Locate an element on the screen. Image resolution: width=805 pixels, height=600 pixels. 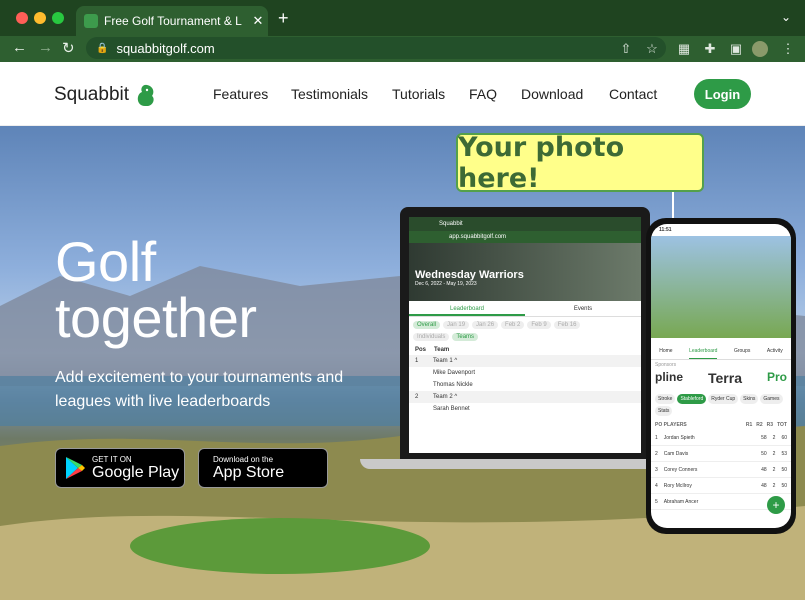
lock-icon: 🔒 is located at coordinates (102, 48).